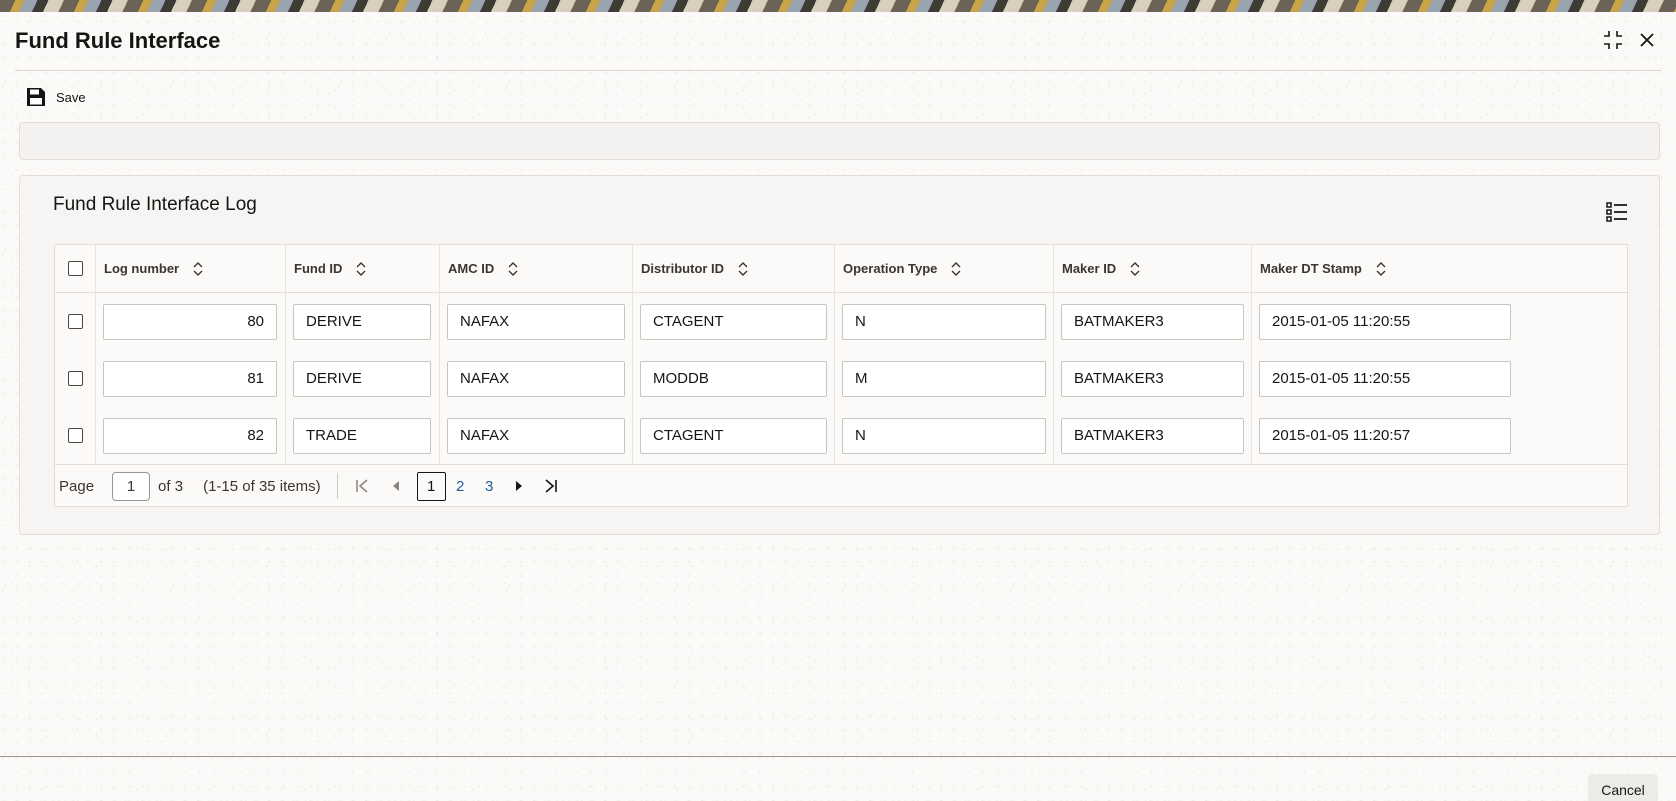 The image size is (1676, 801). What do you see at coordinates (75, 268) in the screenshot?
I see `select-all-checkbox` at bounding box center [75, 268].